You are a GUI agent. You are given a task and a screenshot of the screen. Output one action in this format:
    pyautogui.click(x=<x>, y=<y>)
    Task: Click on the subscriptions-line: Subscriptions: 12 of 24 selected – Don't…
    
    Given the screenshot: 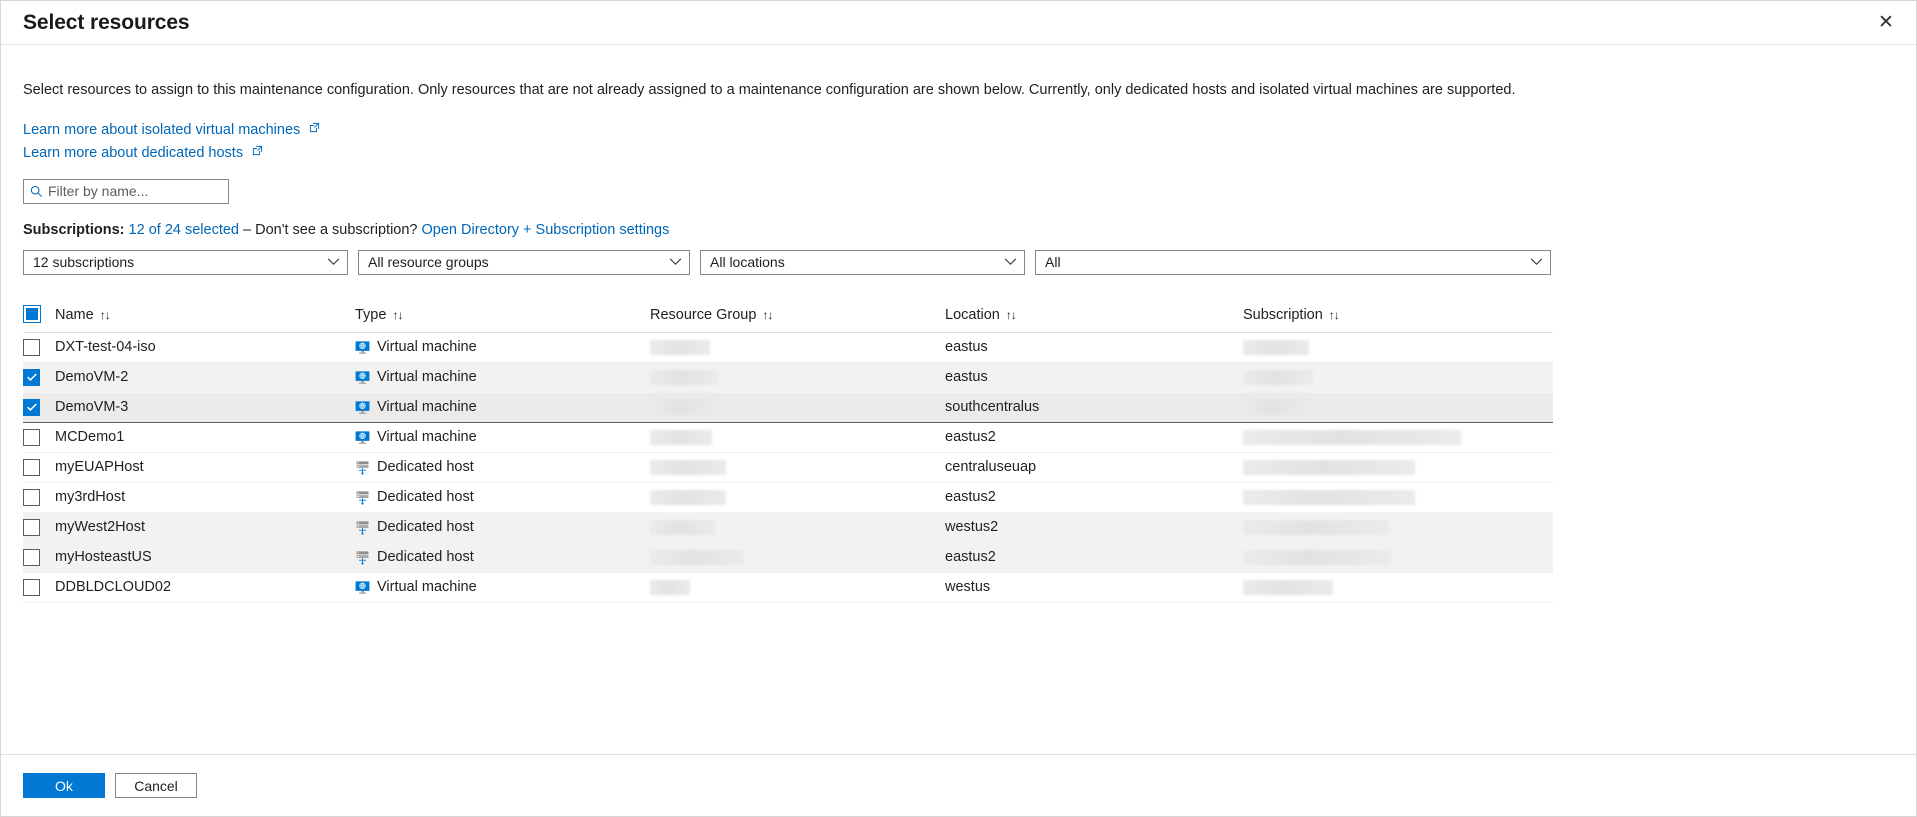 What is the action you would take?
    pyautogui.click(x=958, y=230)
    